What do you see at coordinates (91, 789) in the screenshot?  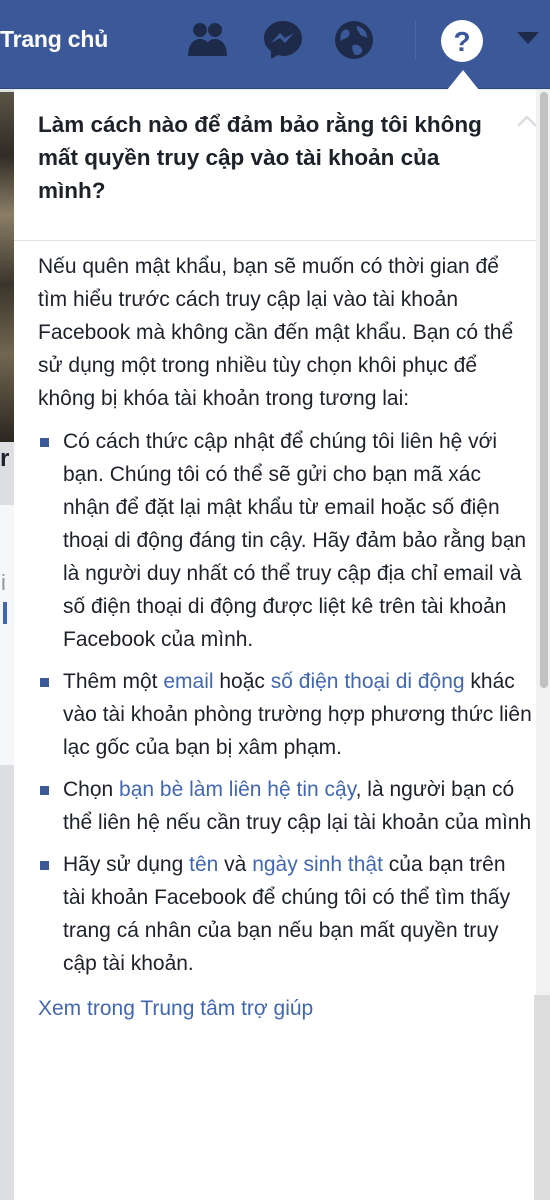 I see `list-item-text: Chọn` at bounding box center [91, 789].